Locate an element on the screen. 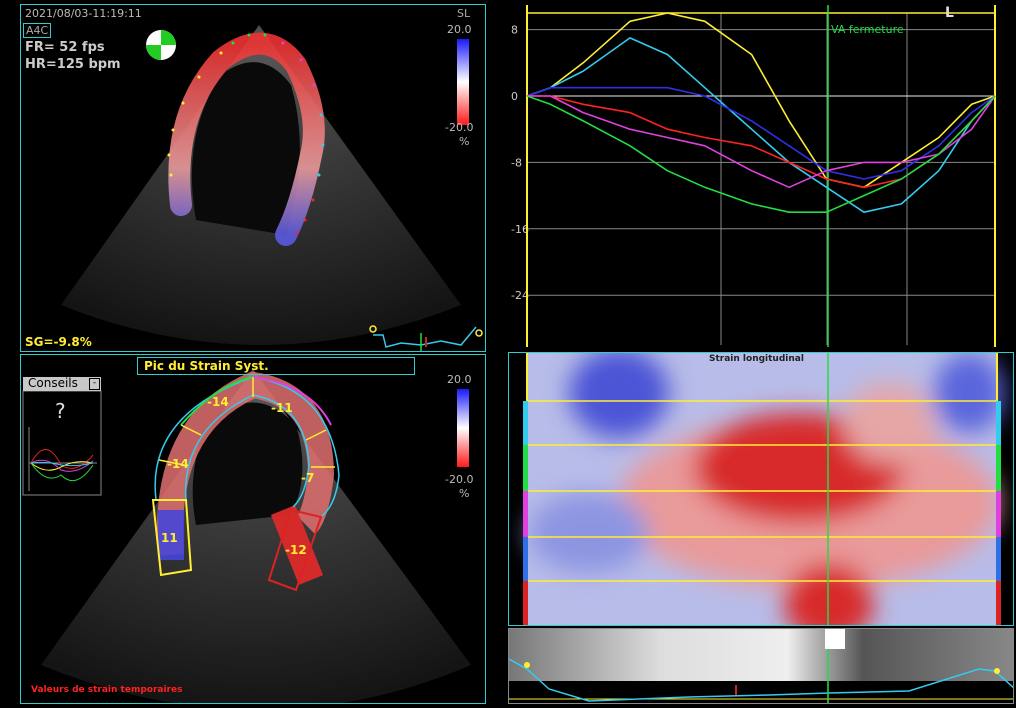 The height and width of the screenshot is (708, 1016). segment-value-apical-lateral: -11 is located at coordinates (282, 408).